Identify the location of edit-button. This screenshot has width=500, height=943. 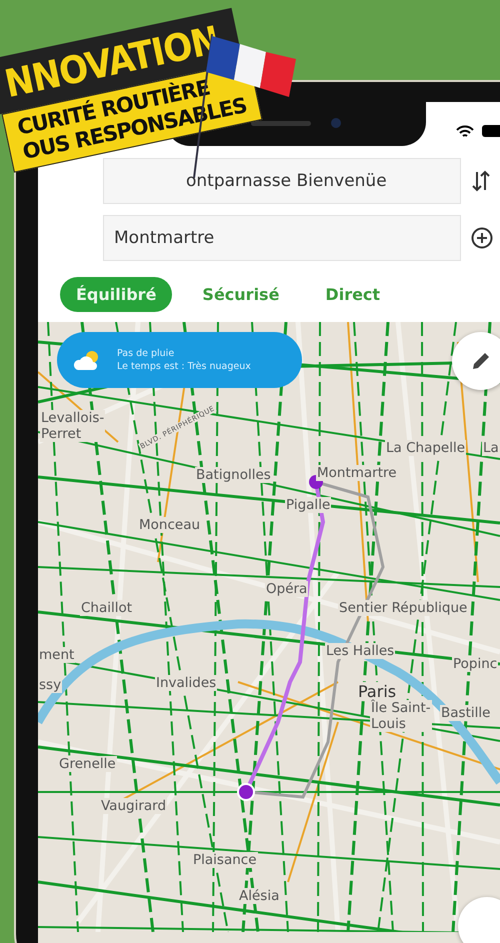
(476, 361).